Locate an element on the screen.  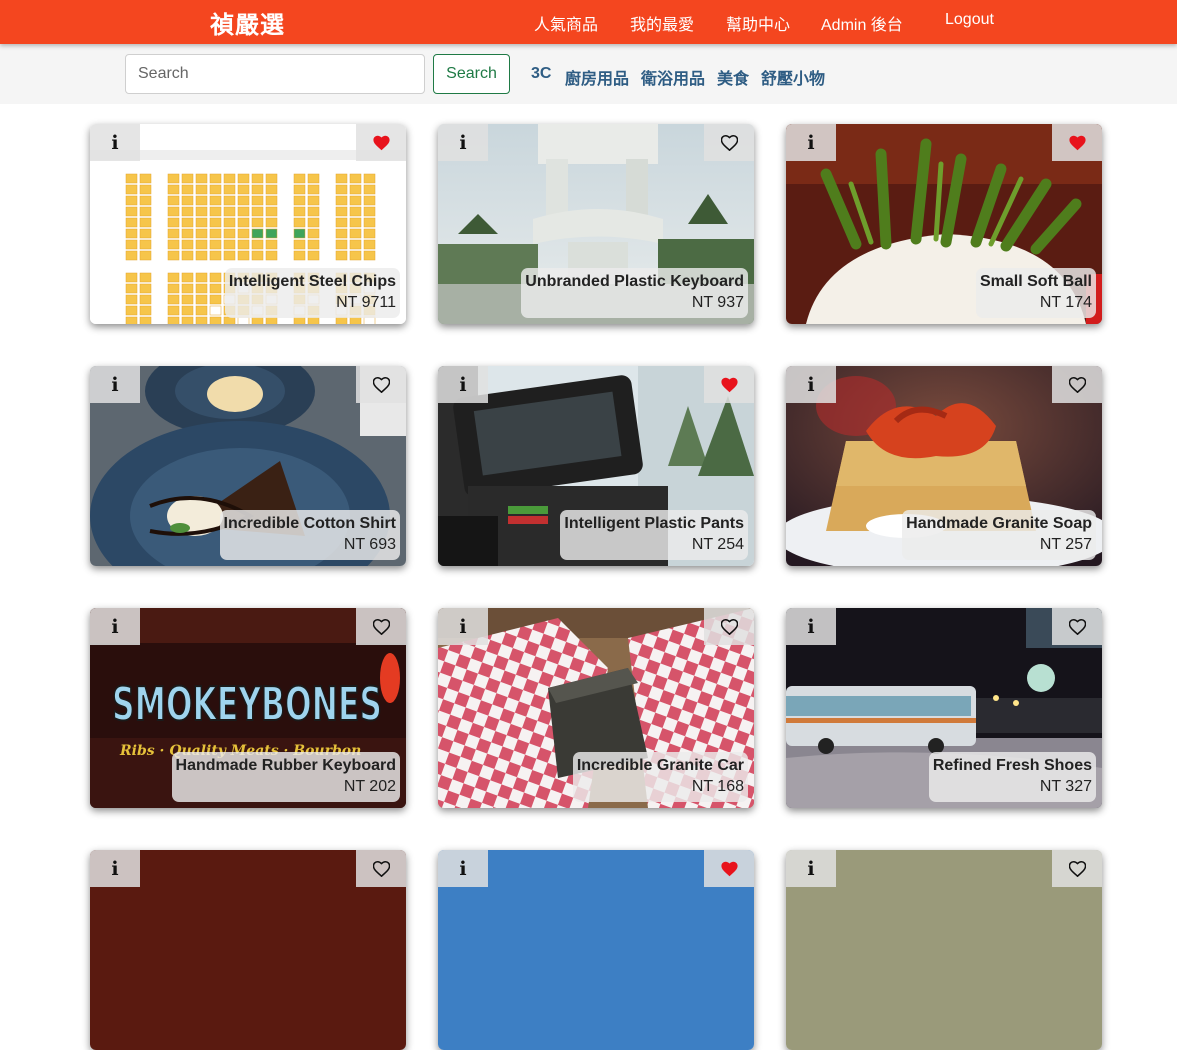
product-name: Intelligent Steel Chips is located at coordinates (312, 281).